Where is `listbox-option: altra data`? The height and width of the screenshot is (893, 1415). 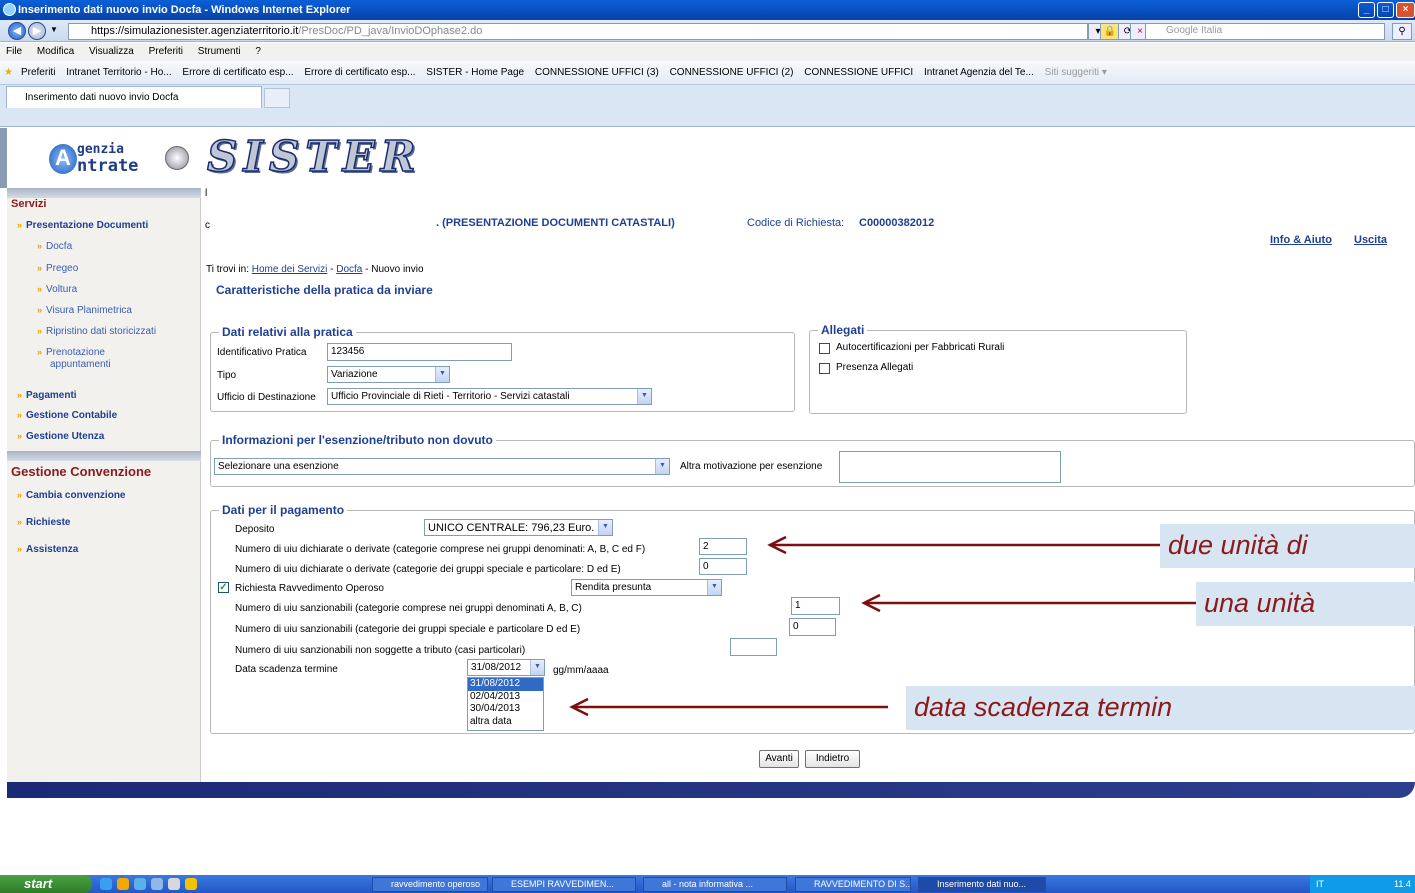
listbox-option: altra data is located at coordinates (505, 722).